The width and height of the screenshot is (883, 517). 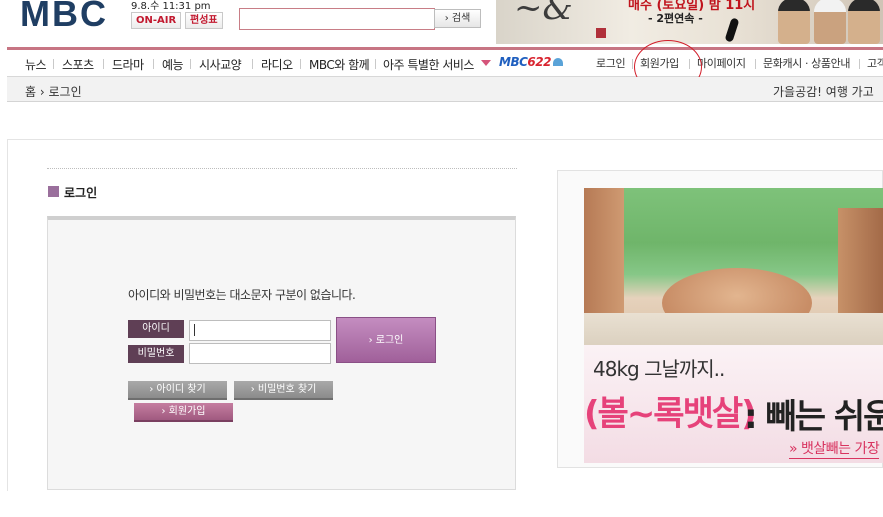 What do you see at coordinates (386, 340) in the screenshot?
I see `login-button: › 로그인` at bounding box center [386, 340].